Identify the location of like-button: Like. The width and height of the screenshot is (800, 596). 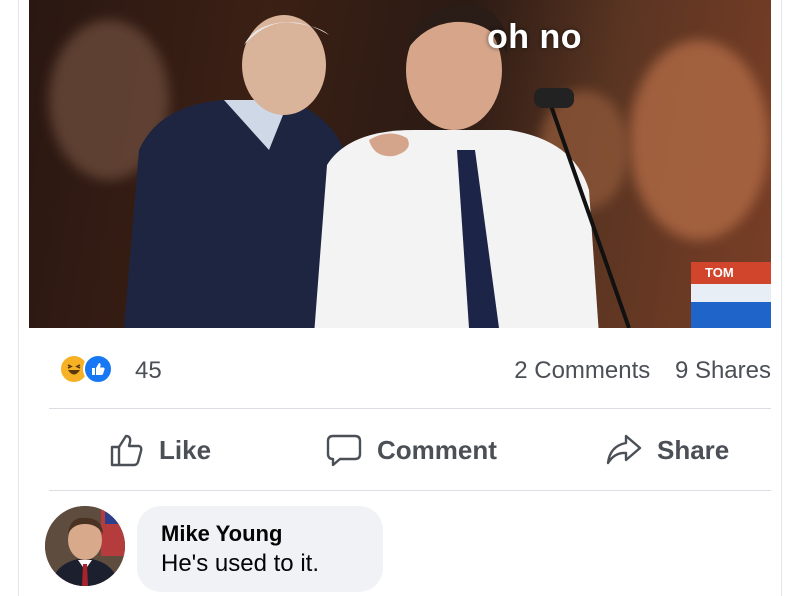
(160, 450).